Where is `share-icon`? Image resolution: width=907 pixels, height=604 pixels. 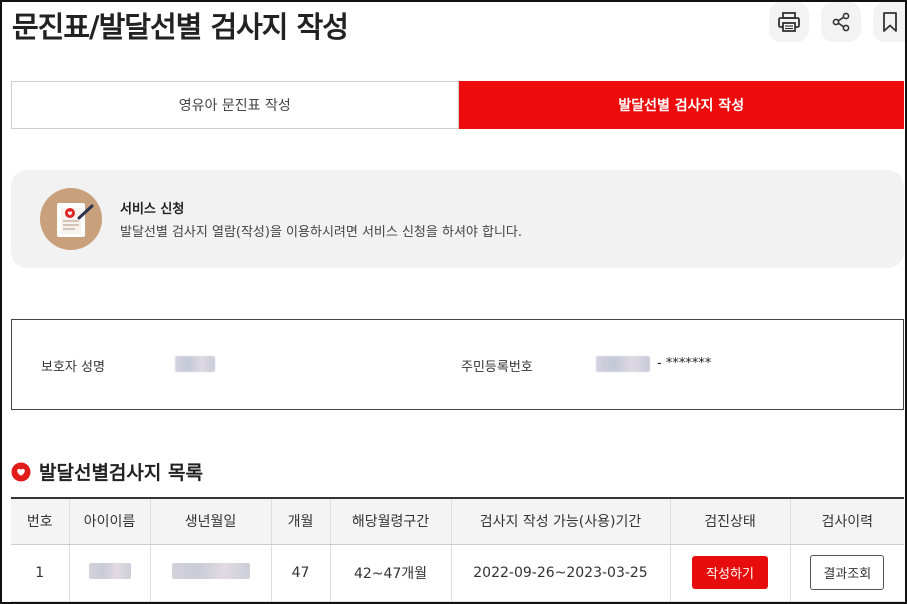
share-icon is located at coordinates (841, 22).